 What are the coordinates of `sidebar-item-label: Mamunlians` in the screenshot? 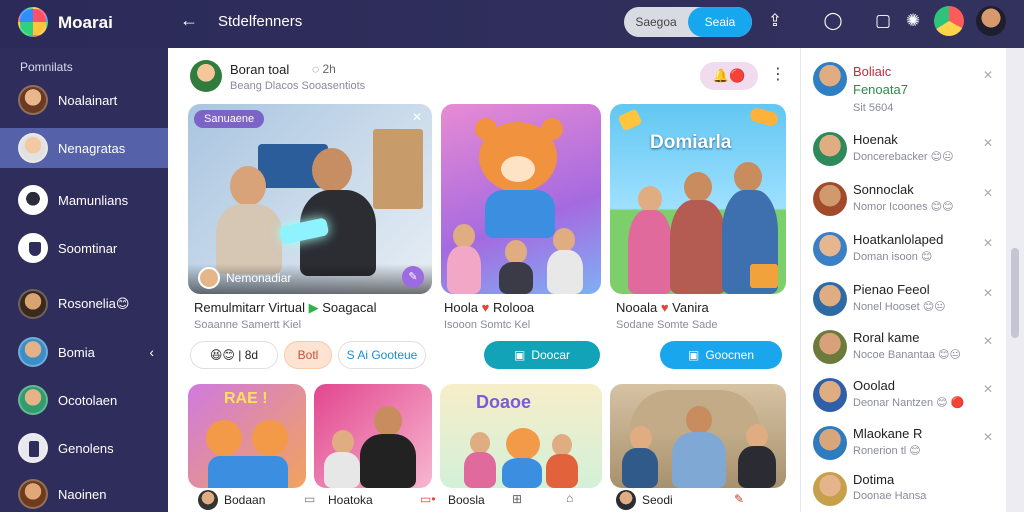 It's located at (93, 200).